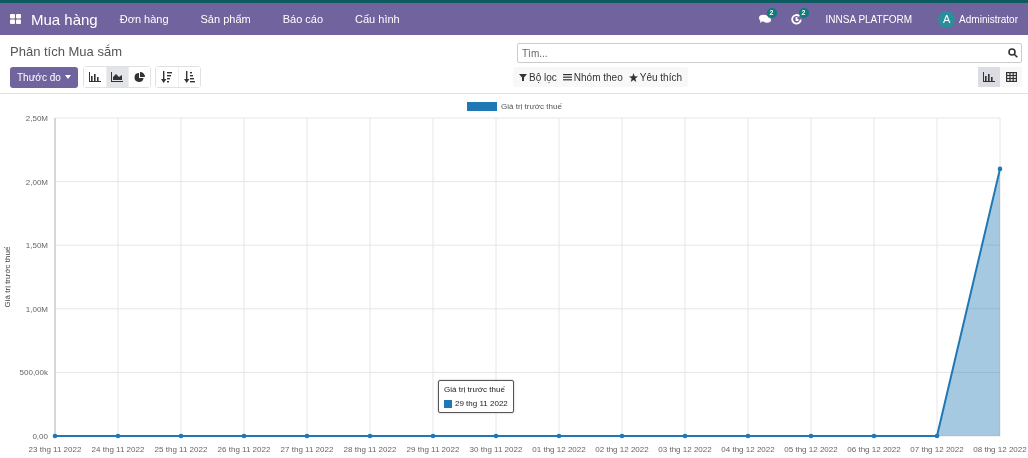 This screenshot has width=1028, height=458. I want to click on table-icon, so click(1011, 77).